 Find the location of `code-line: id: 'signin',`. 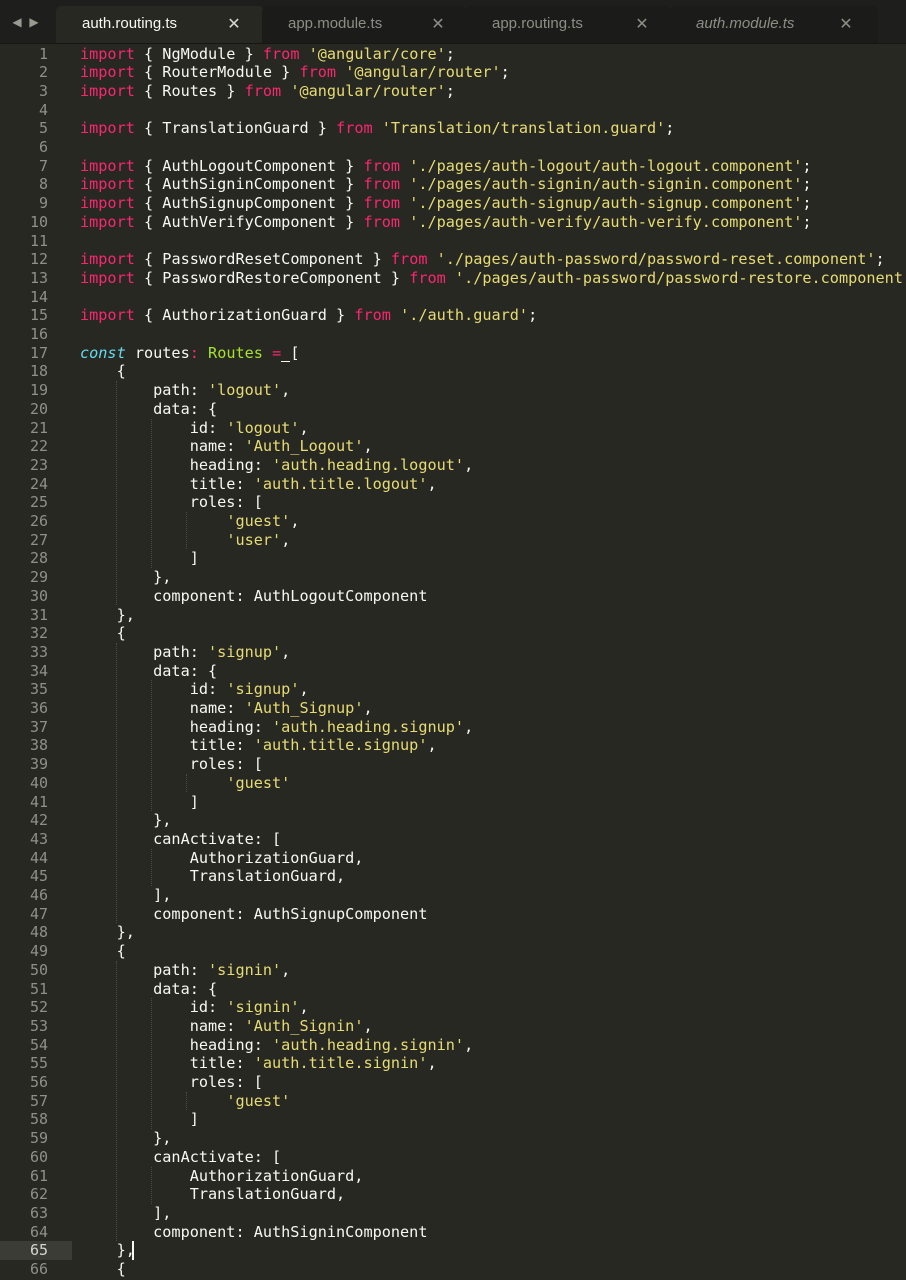

code-line: id: 'signin', is located at coordinates (194, 1007).